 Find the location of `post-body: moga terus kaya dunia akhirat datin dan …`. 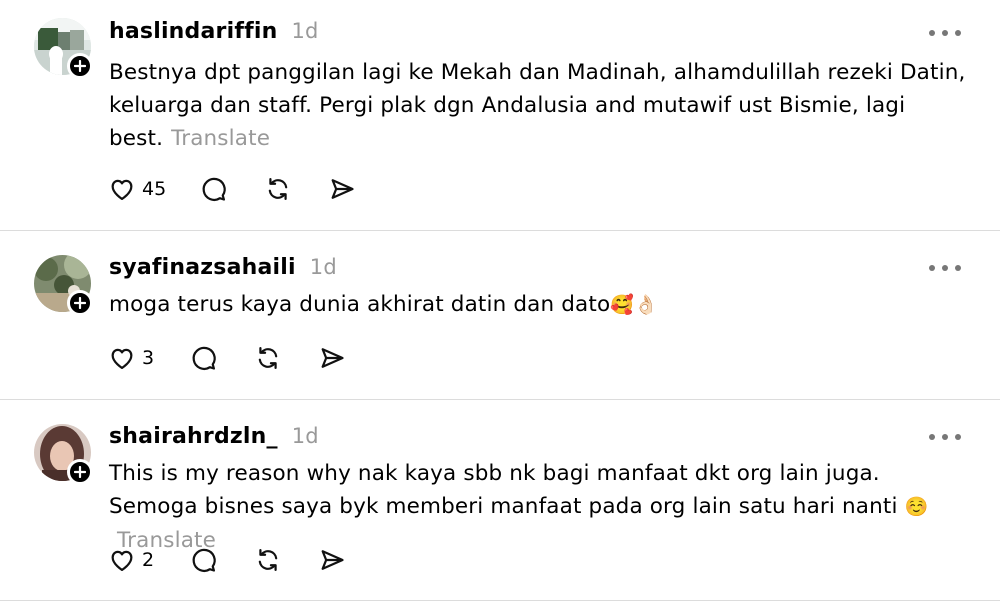

post-body: moga terus kaya dunia akhirat datin dan … is located at coordinates (360, 304).